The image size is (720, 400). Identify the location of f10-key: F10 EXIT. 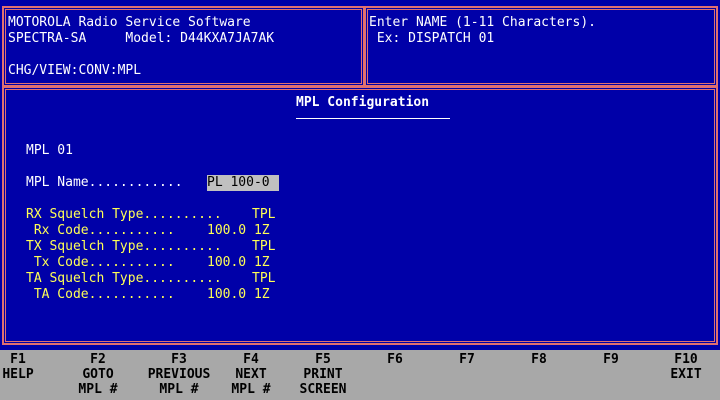
(686, 367).